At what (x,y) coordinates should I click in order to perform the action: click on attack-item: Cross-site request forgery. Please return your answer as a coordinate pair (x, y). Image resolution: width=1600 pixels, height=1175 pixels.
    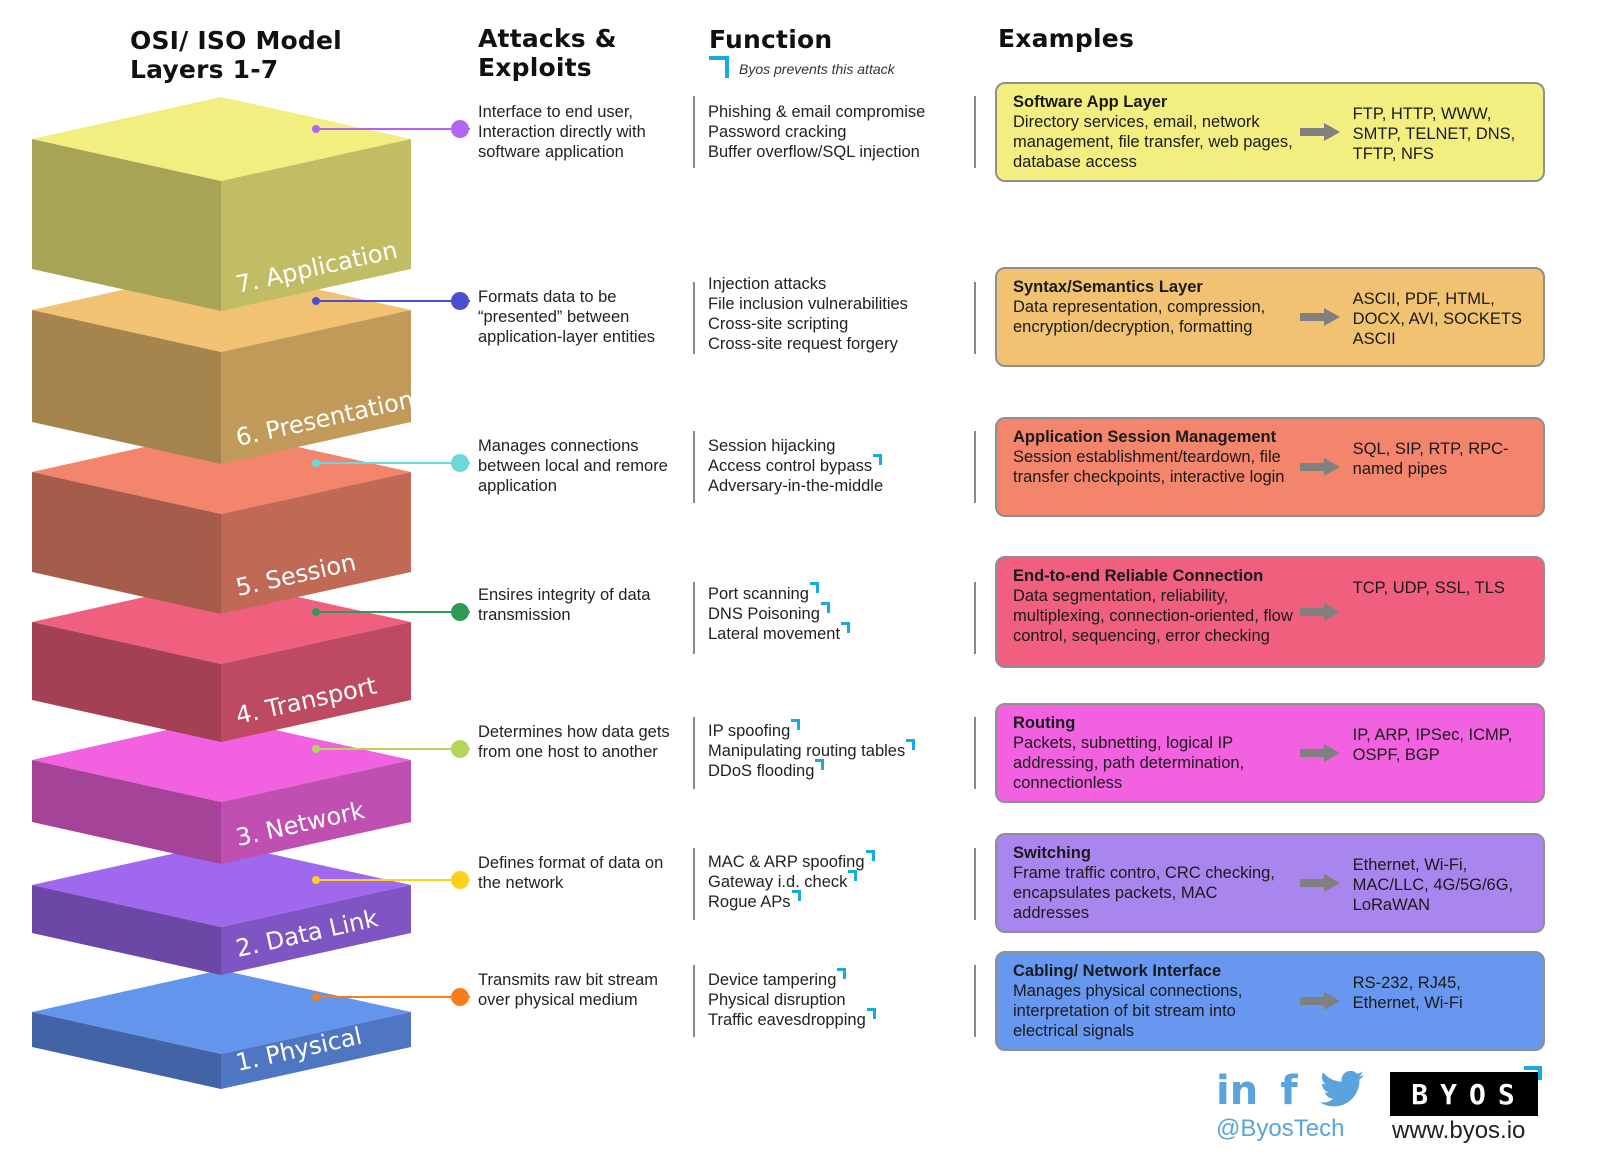
    Looking at the image, I should click on (808, 344).